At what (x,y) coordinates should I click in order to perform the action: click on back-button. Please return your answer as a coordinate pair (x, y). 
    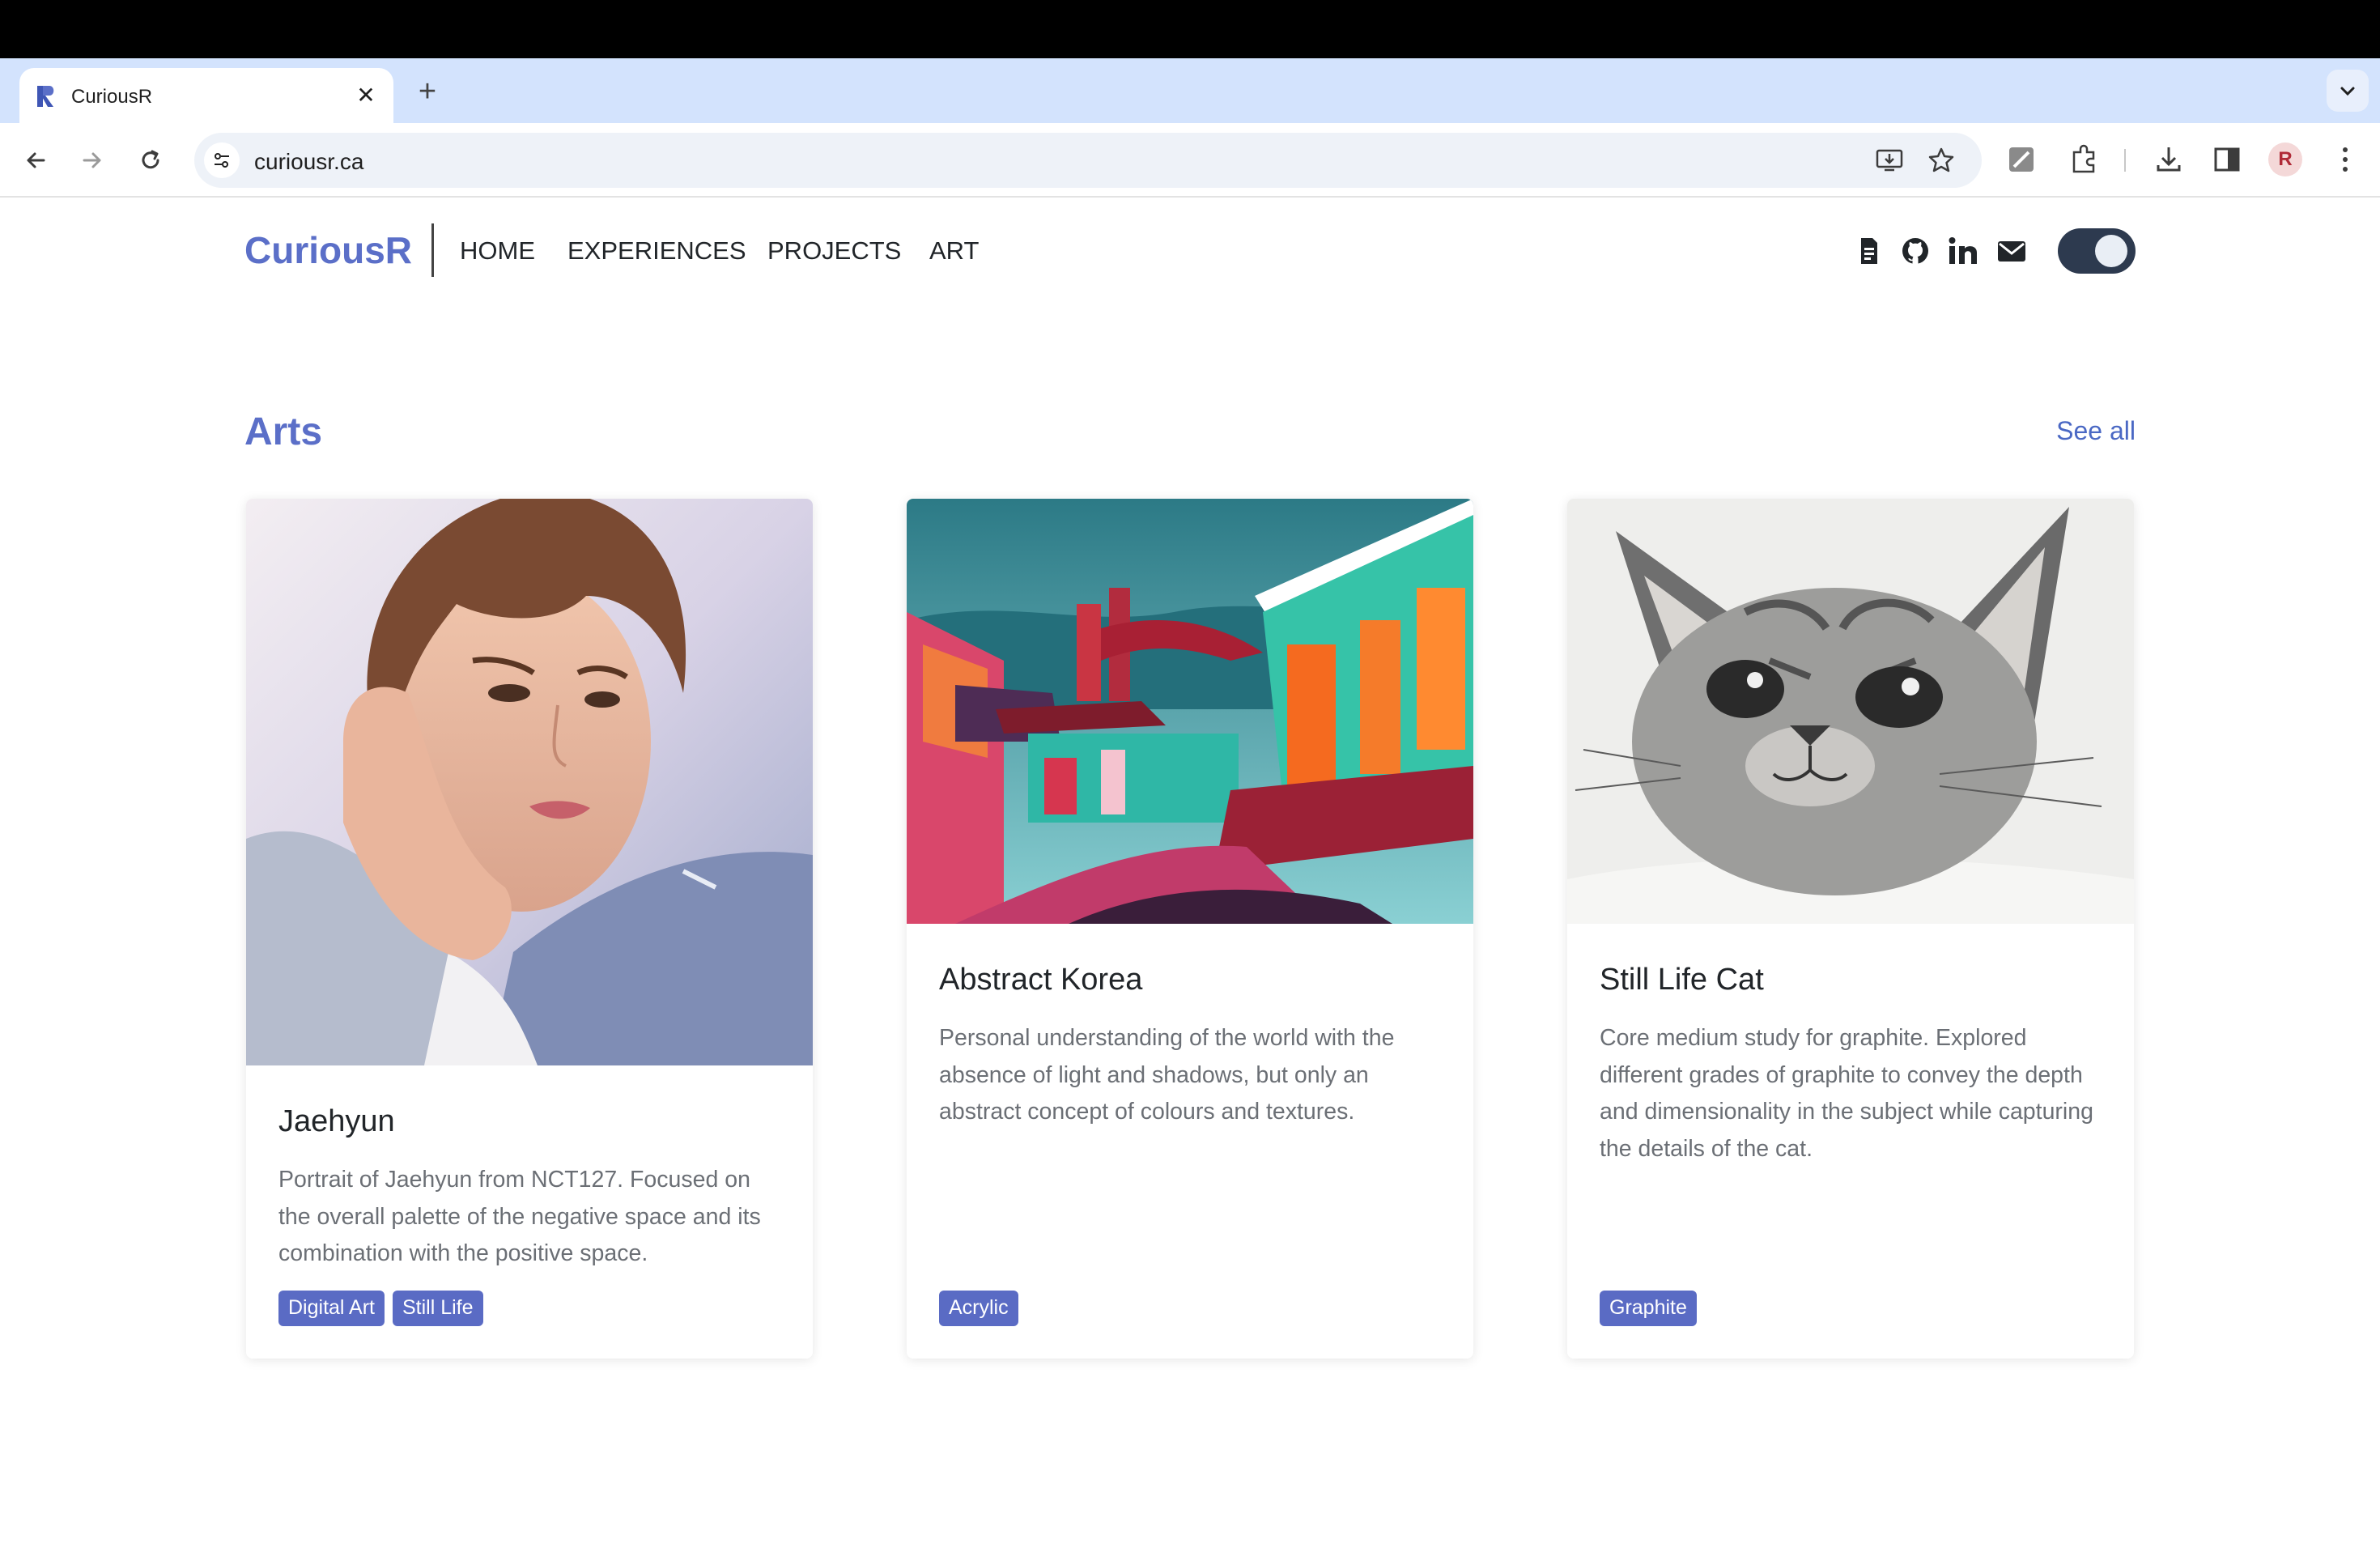
    Looking at the image, I should click on (36, 160).